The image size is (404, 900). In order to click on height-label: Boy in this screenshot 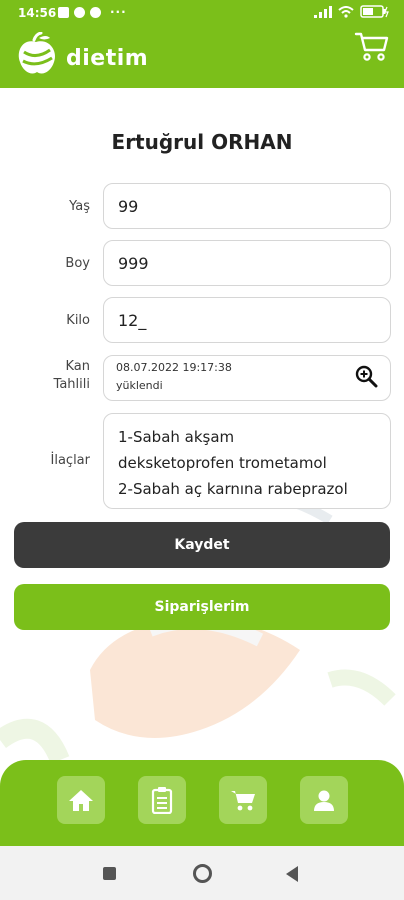, I will do `click(77, 263)`.